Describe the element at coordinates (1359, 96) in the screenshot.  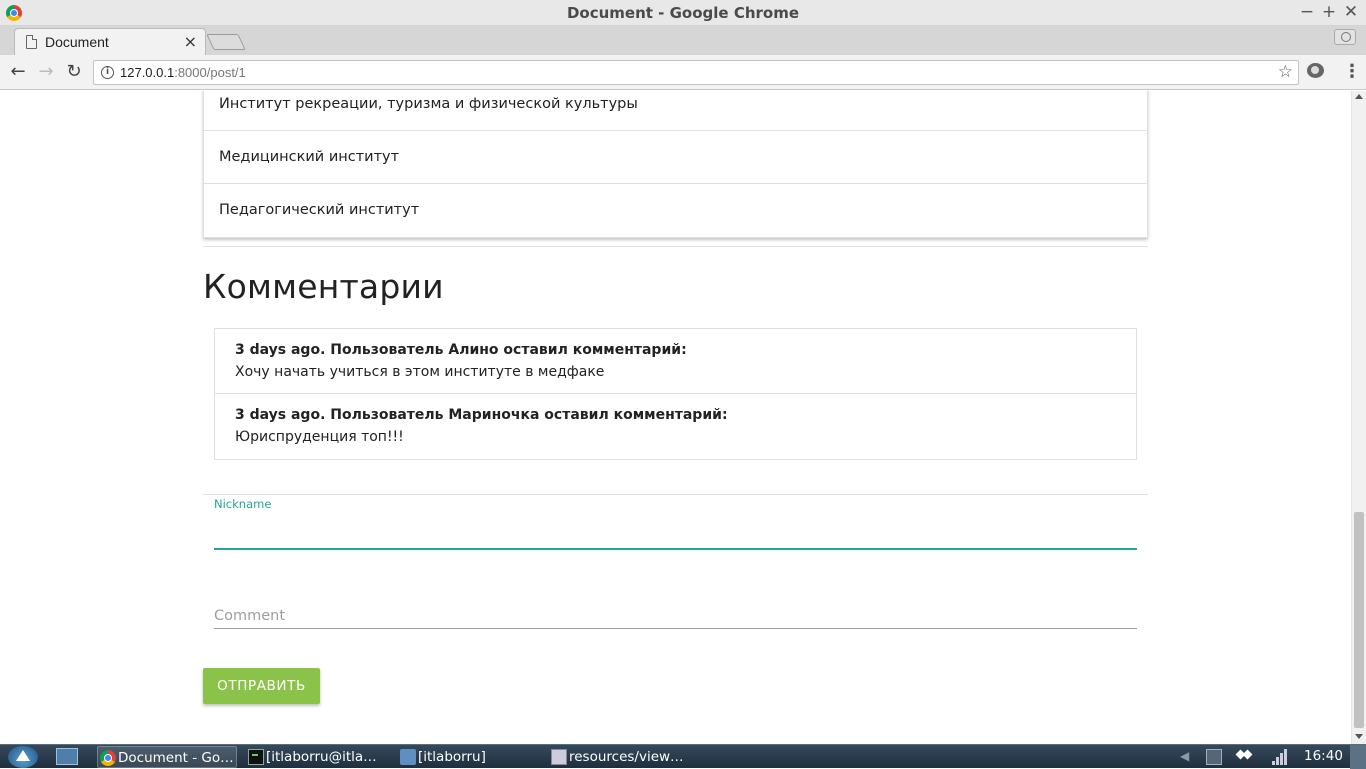
I see `scroll-up-arrow-icon` at that location.